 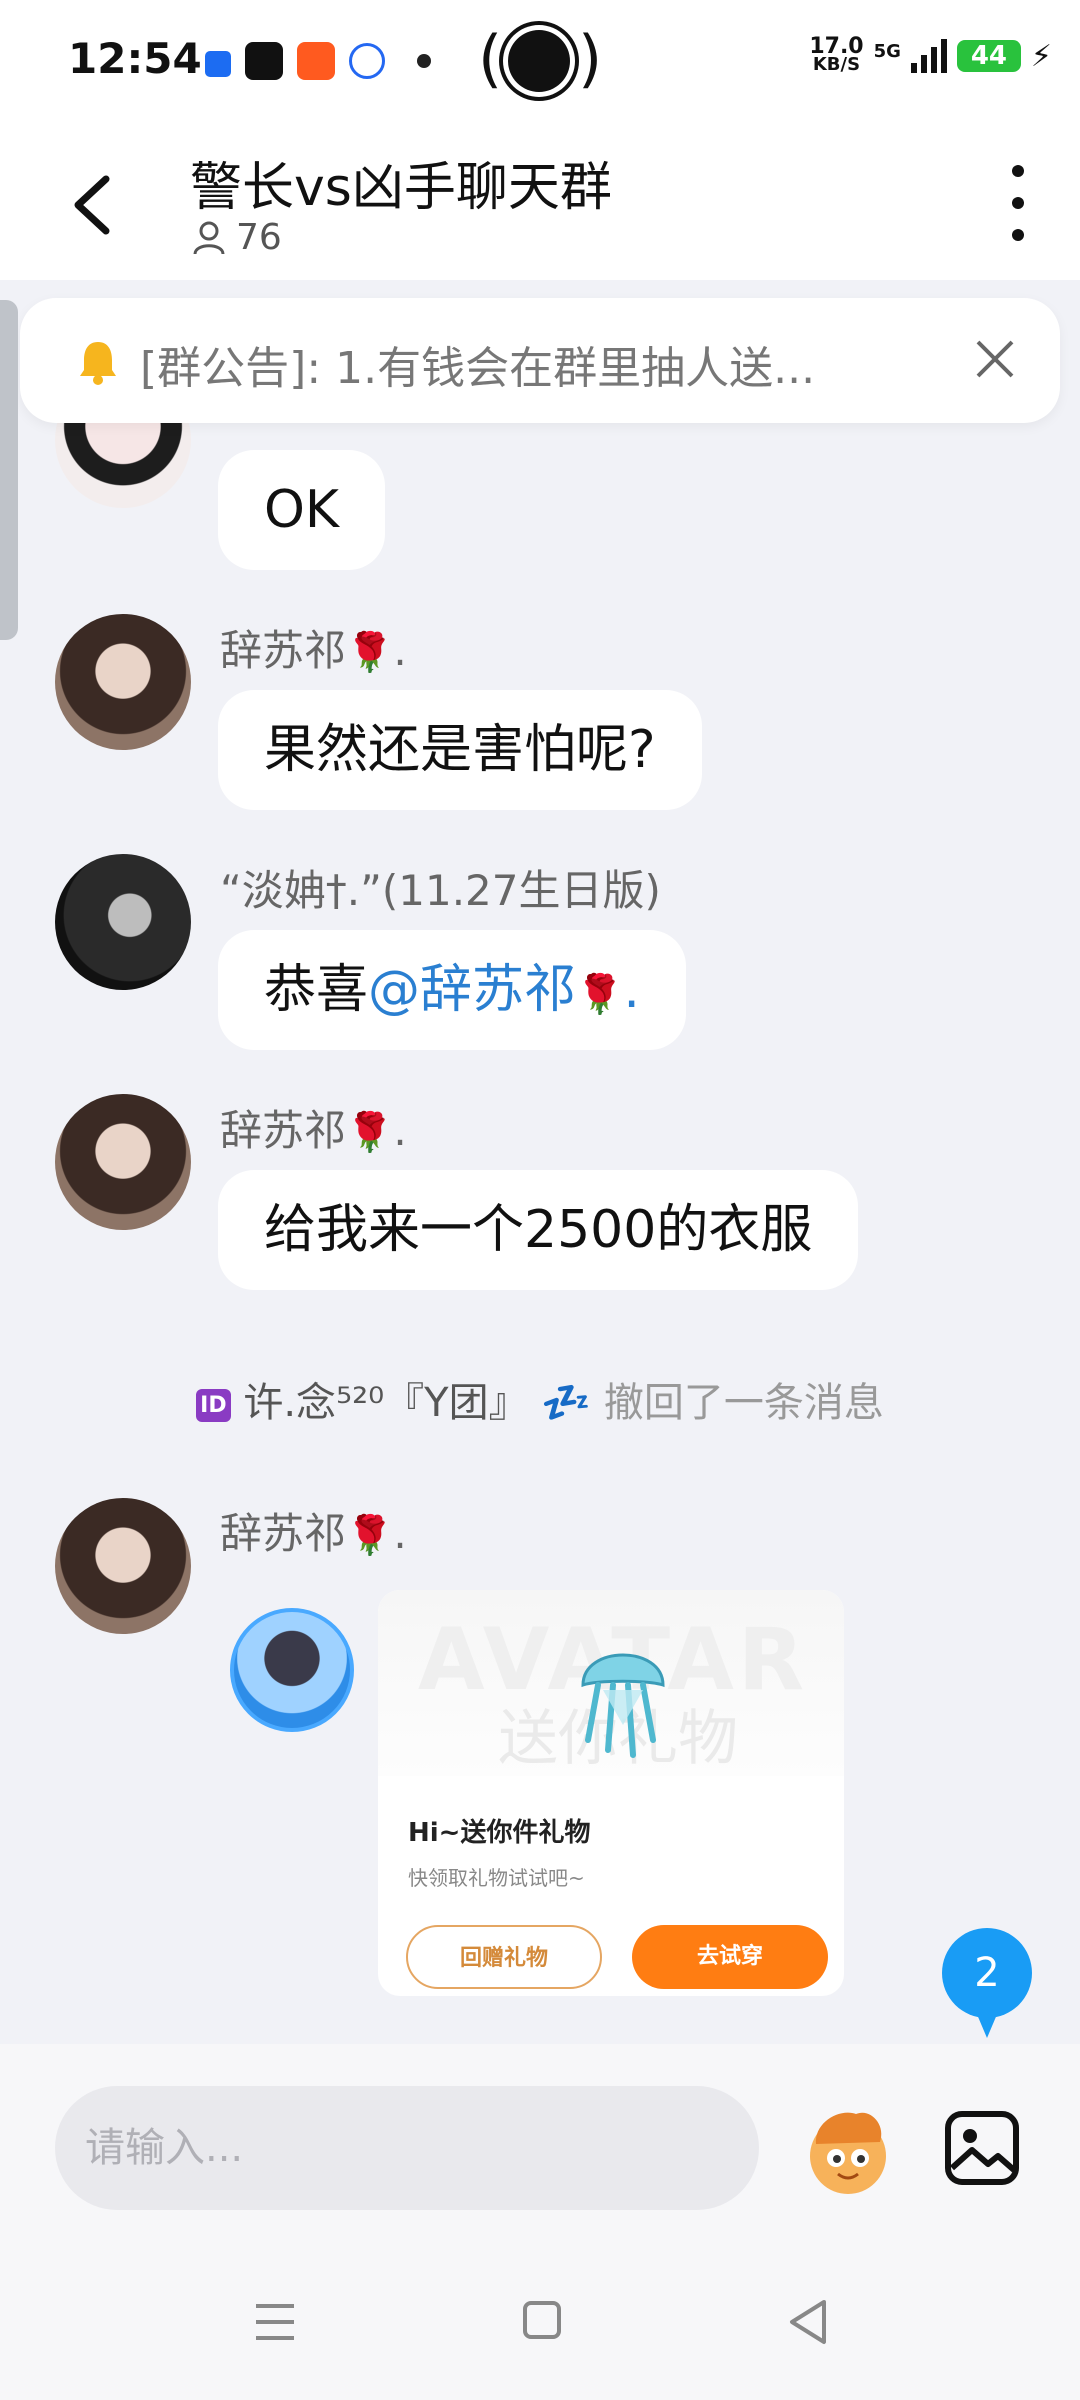 I want to click on return-gift-button: 回赠礼物, so click(x=504, y=1957).